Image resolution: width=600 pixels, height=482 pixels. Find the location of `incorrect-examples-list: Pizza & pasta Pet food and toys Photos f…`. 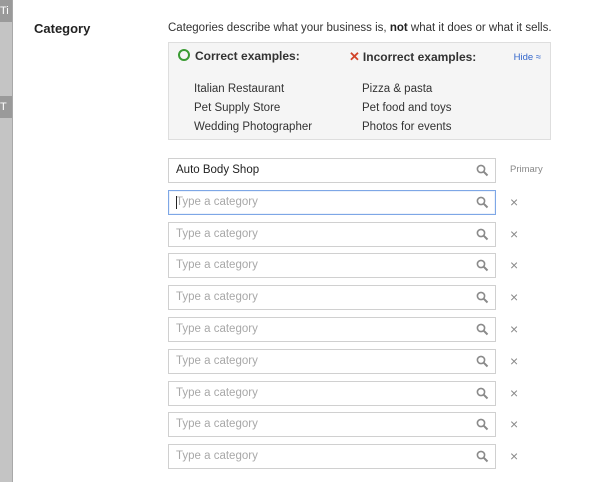

incorrect-examples-list: Pizza & pasta Pet food and toys Photos f… is located at coordinates (412, 108).